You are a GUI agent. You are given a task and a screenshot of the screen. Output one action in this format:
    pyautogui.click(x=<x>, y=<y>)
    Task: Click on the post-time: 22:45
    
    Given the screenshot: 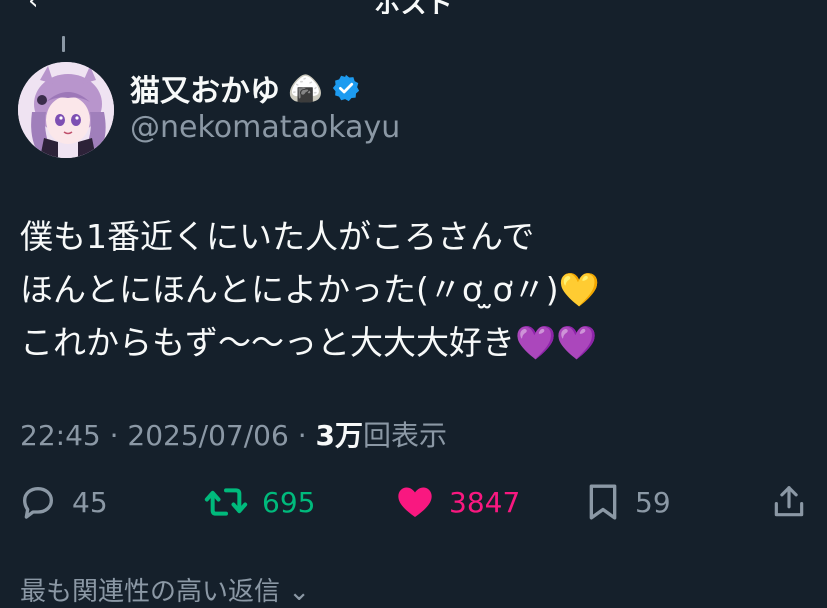 What is the action you would take?
    pyautogui.click(x=60, y=435)
    